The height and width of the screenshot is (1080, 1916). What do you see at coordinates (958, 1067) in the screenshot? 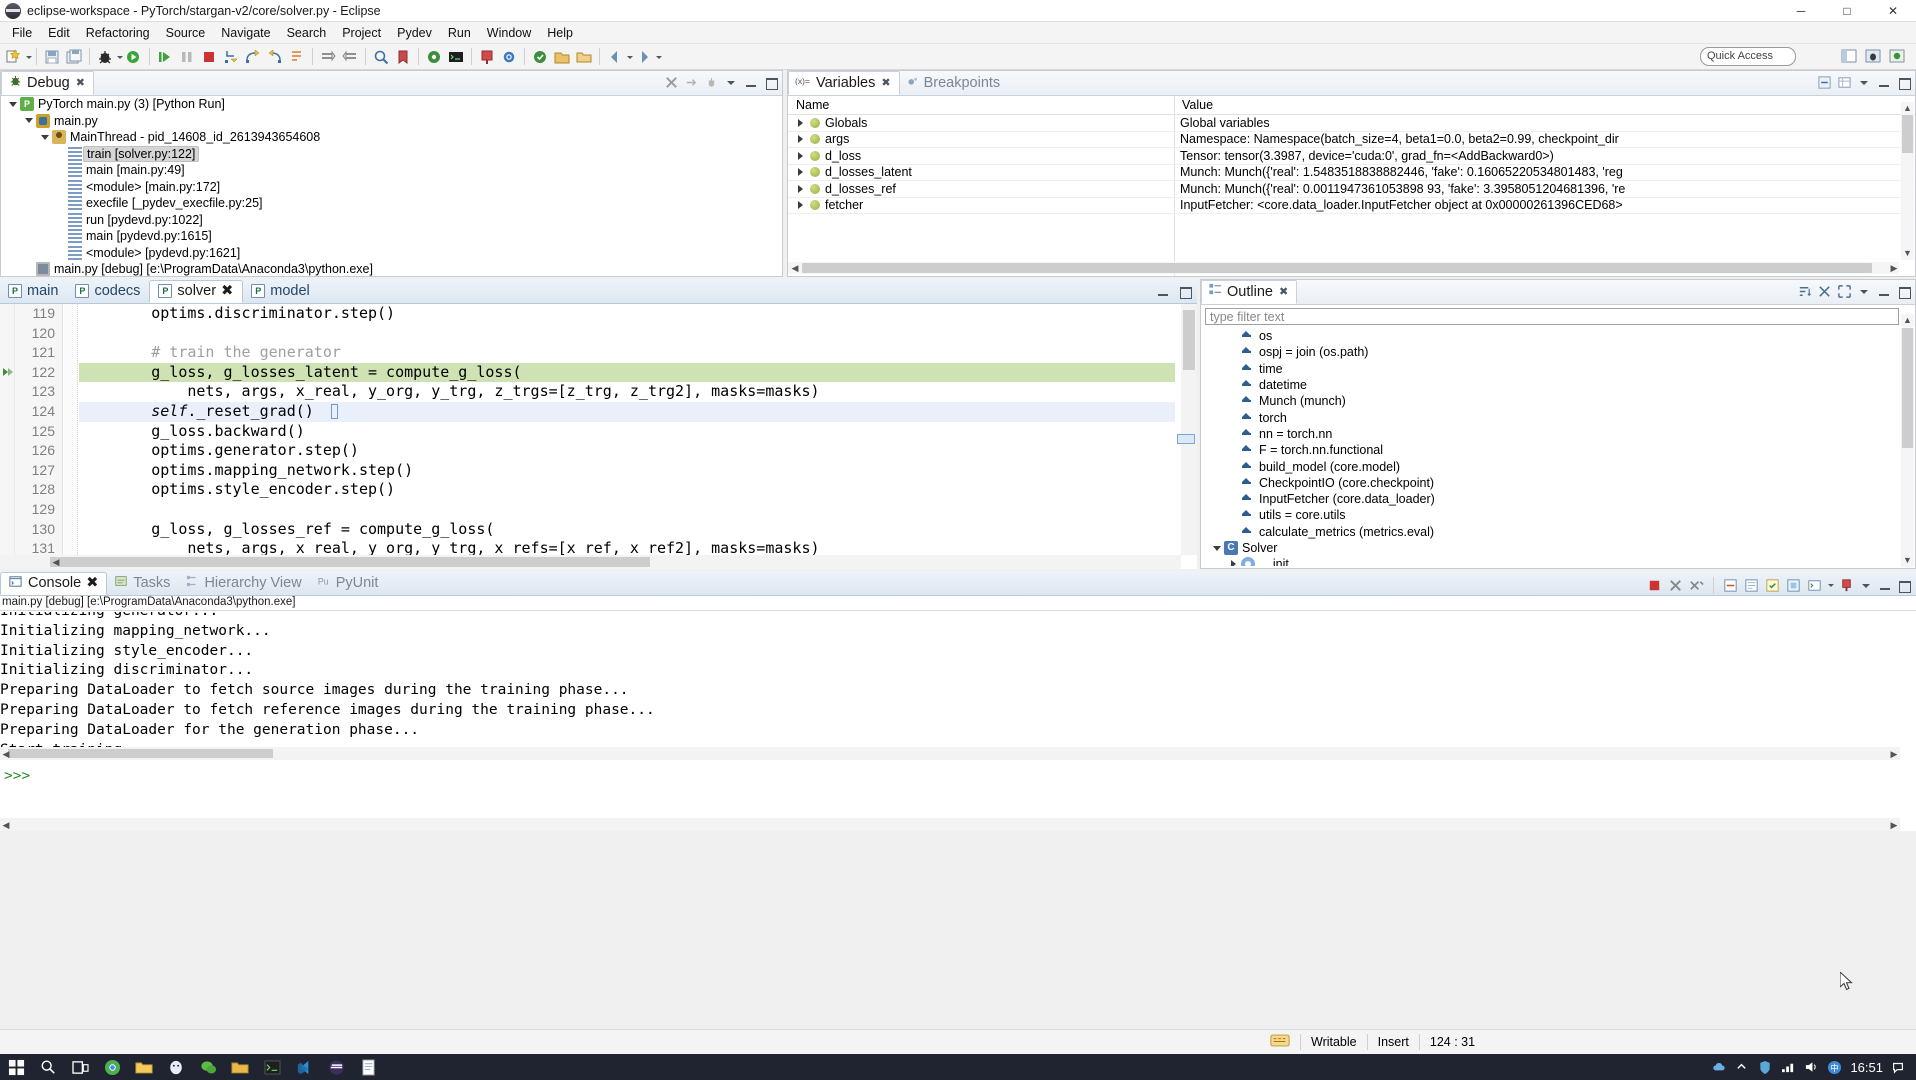
I see `windows-taskbar: 中 16:51` at bounding box center [958, 1067].